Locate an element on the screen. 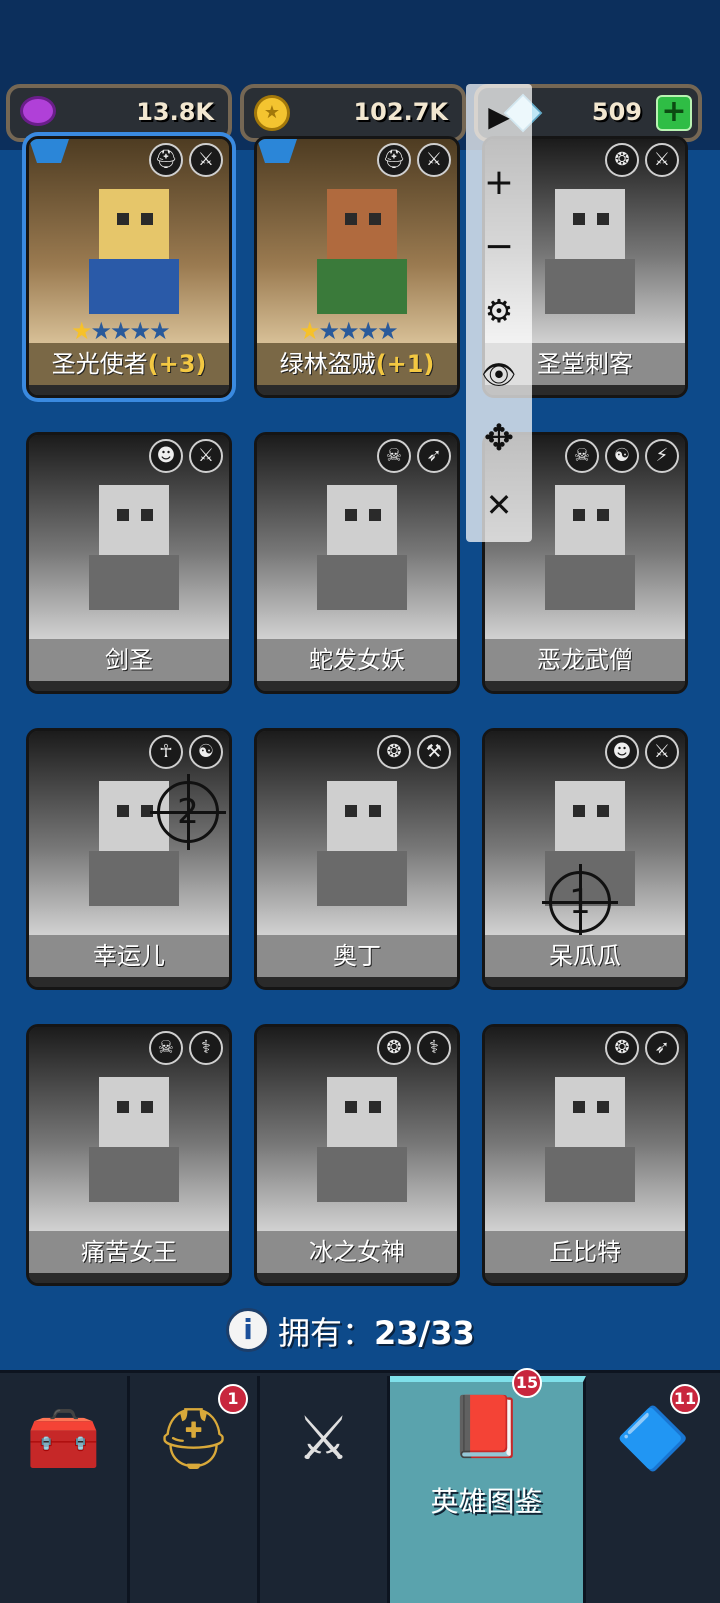 The height and width of the screenshot is (1603, 720). hero-card: ❂ ⚒ 奥丁 is located at coordinates (357, 859).